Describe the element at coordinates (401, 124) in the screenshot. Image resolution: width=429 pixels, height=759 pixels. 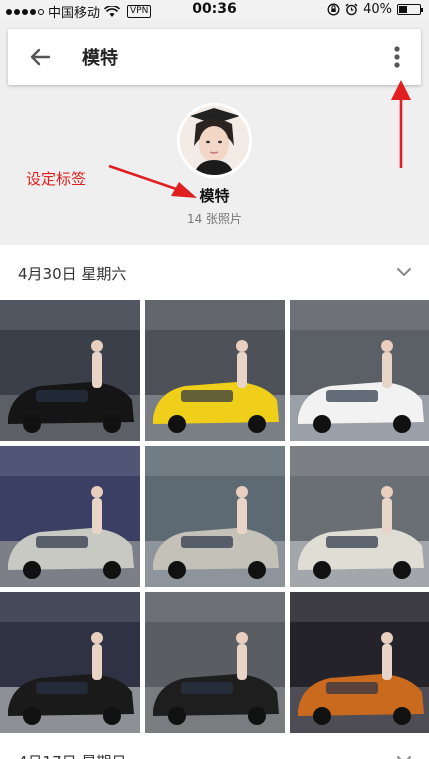
I see `annotation-arrow-to-menu` at that location.